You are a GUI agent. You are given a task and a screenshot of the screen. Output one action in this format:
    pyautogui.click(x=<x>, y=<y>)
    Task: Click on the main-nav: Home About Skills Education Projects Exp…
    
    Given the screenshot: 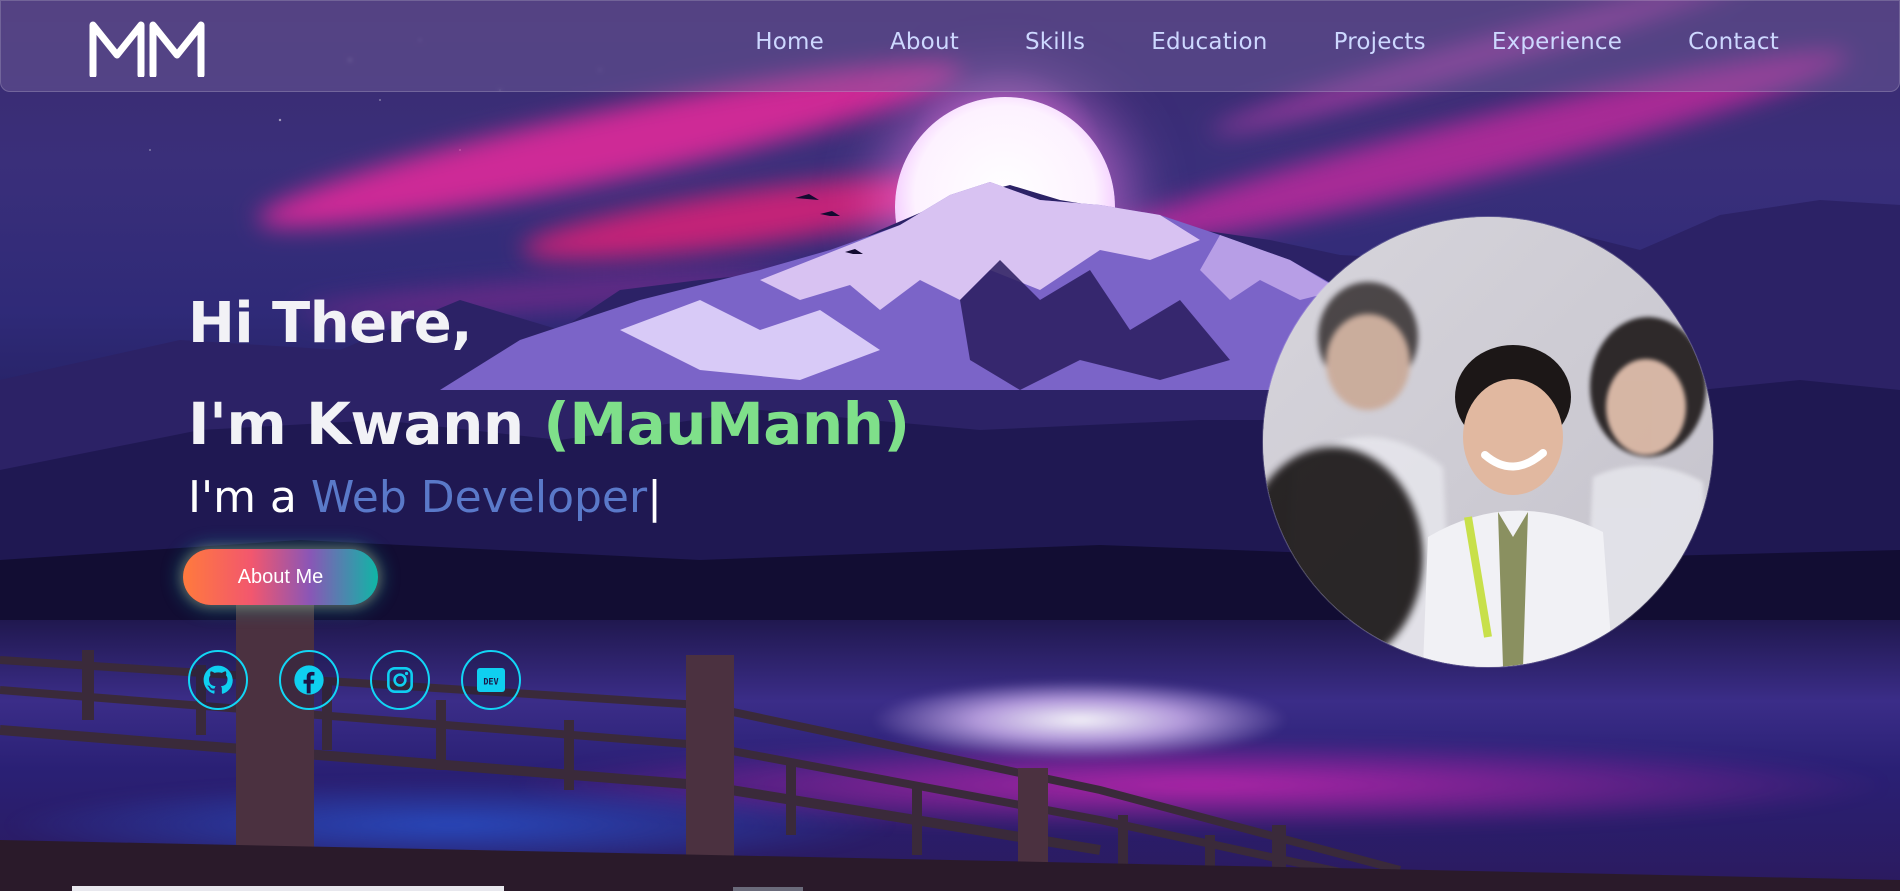 What is the action you would take?
    pyautogui.click(x=1234, y=42)
    